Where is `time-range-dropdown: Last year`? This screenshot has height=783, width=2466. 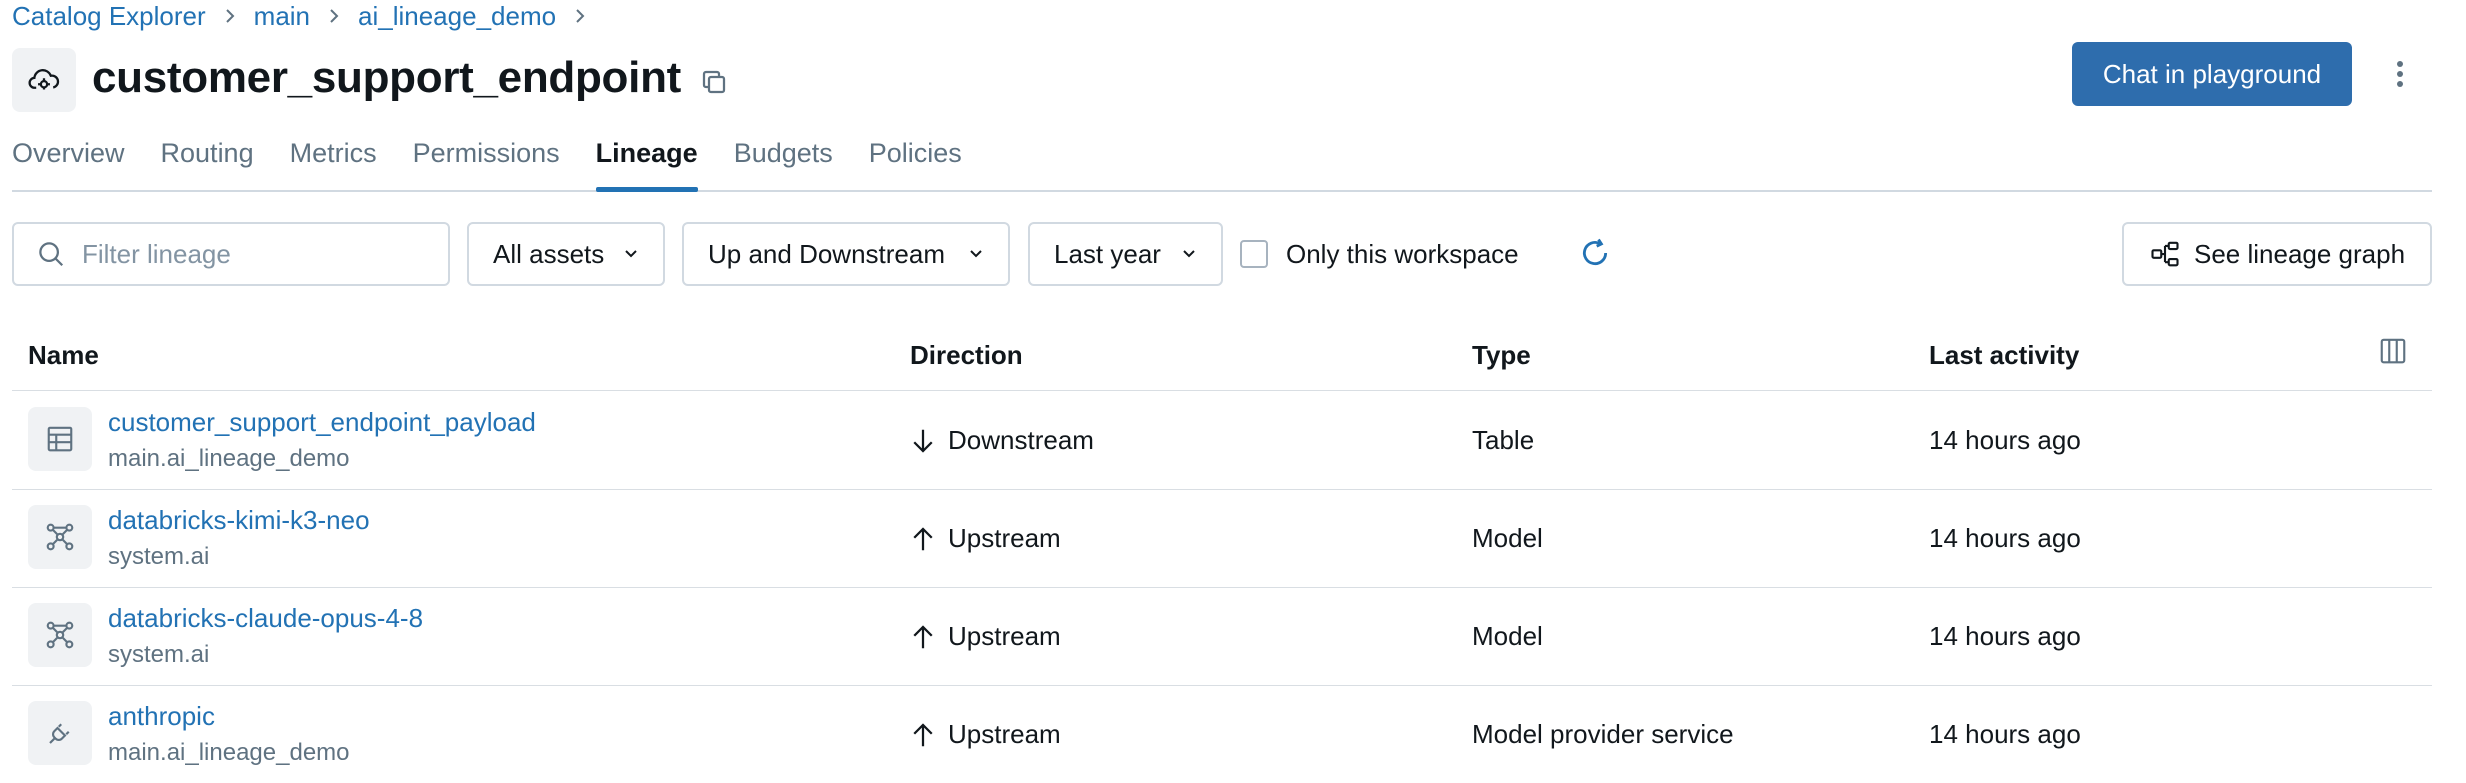
time-range-dropdown: Last year is located at coordinates (1125, 254).